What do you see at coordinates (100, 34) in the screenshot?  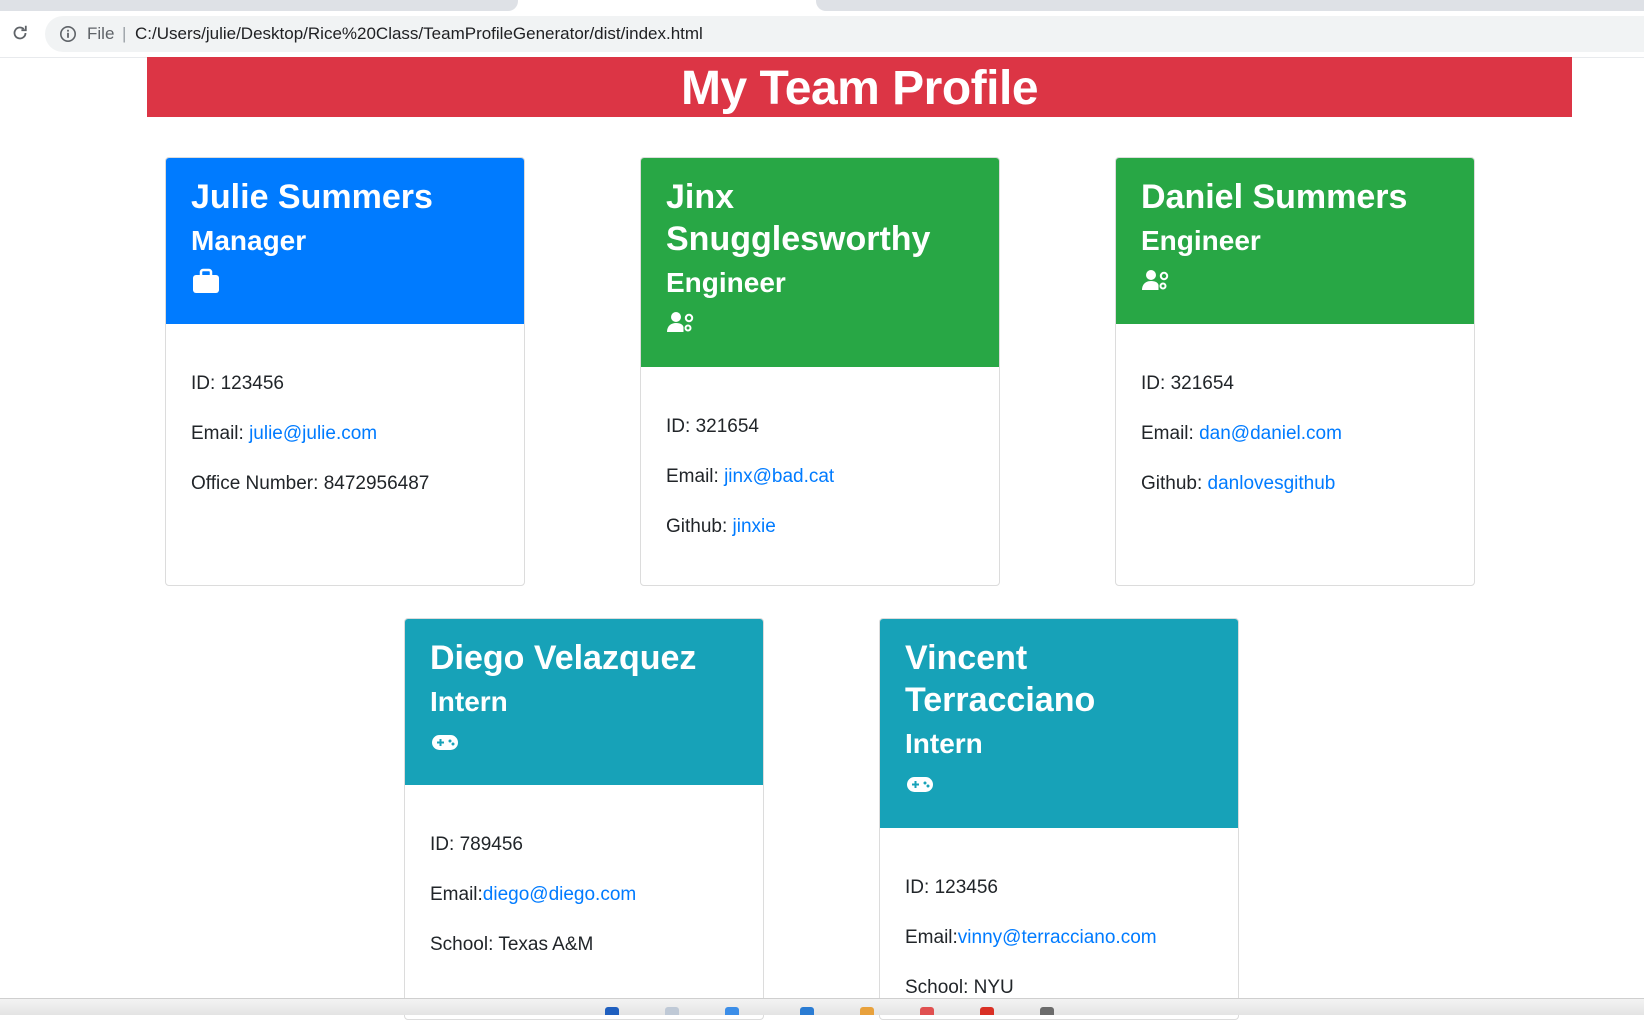 I see `url-scheme-label: File` at bounding box center [100, 34].